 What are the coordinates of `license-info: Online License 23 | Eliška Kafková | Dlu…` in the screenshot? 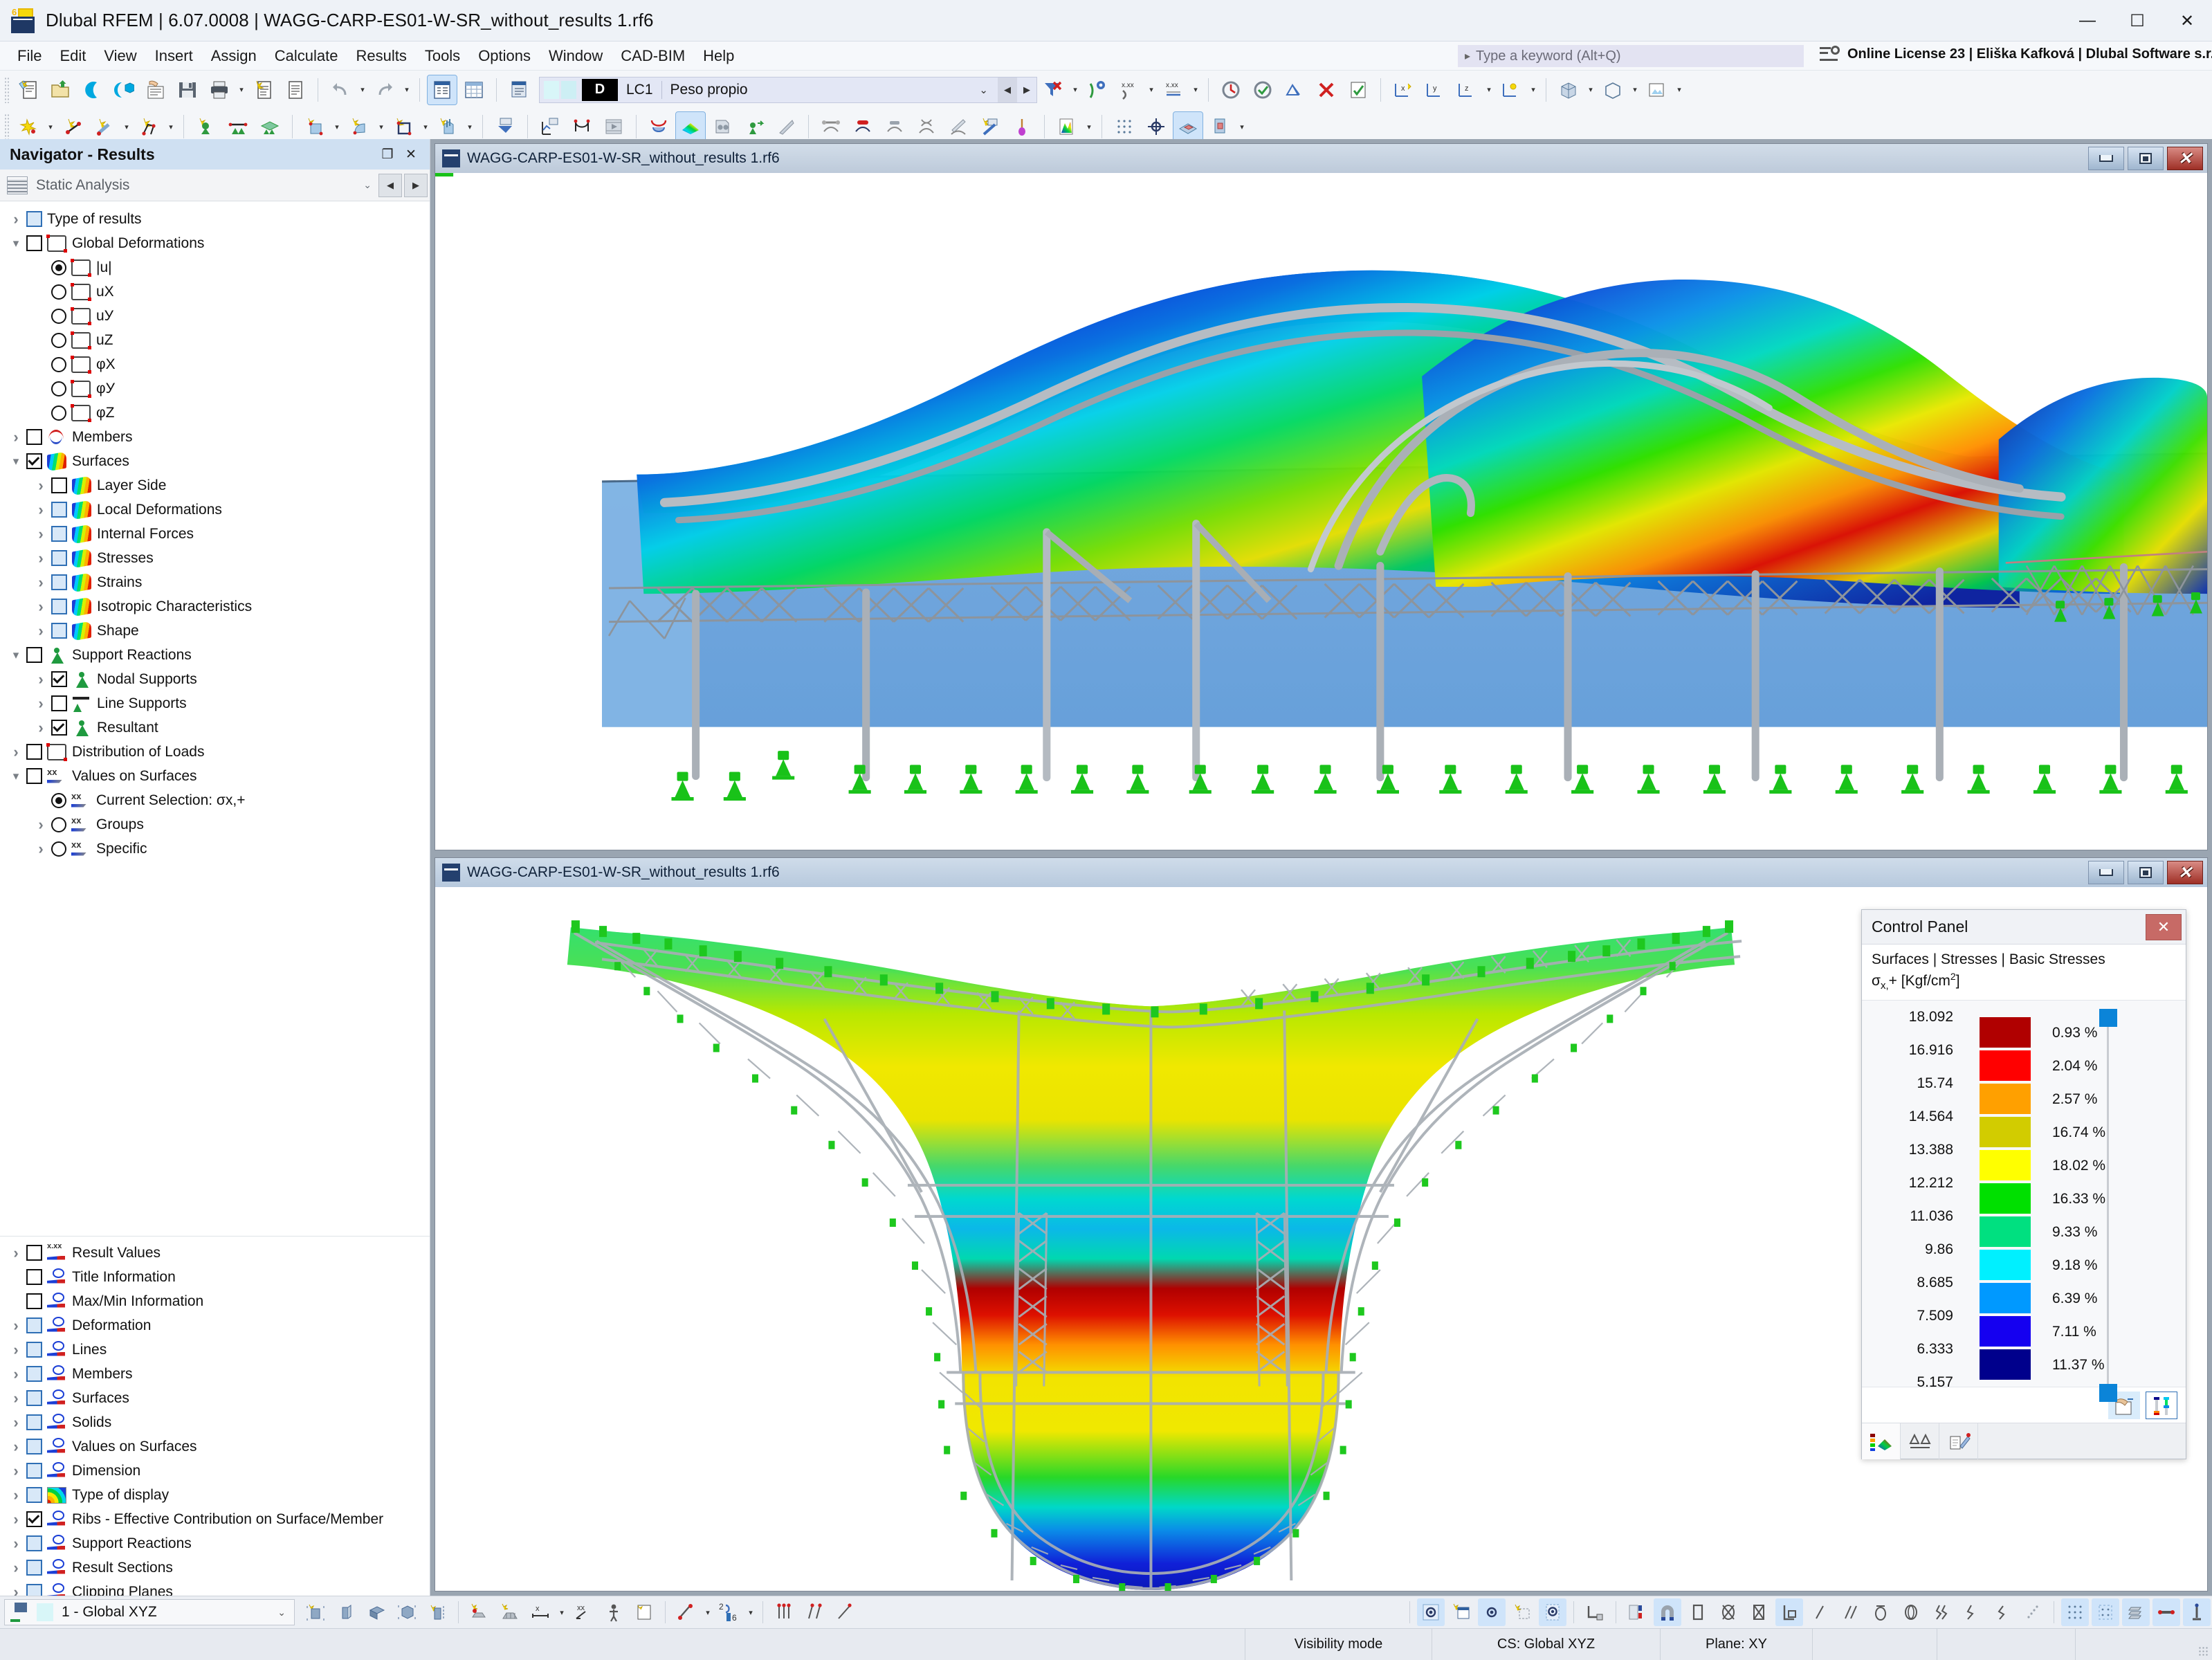 It's located at (2016, 54).